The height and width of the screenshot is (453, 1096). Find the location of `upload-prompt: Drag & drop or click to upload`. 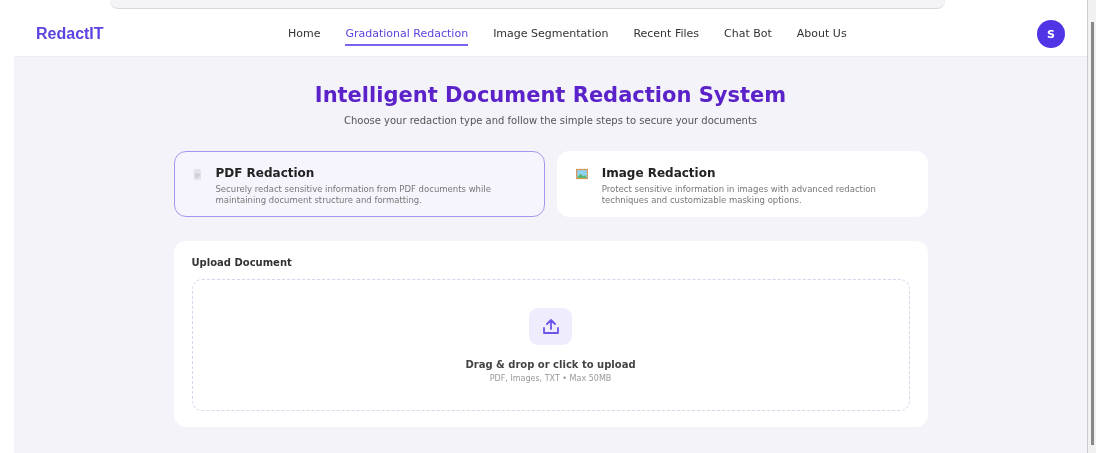

upload-prompt: Drag & drop or click to upload is located at coordinates (550, 364).